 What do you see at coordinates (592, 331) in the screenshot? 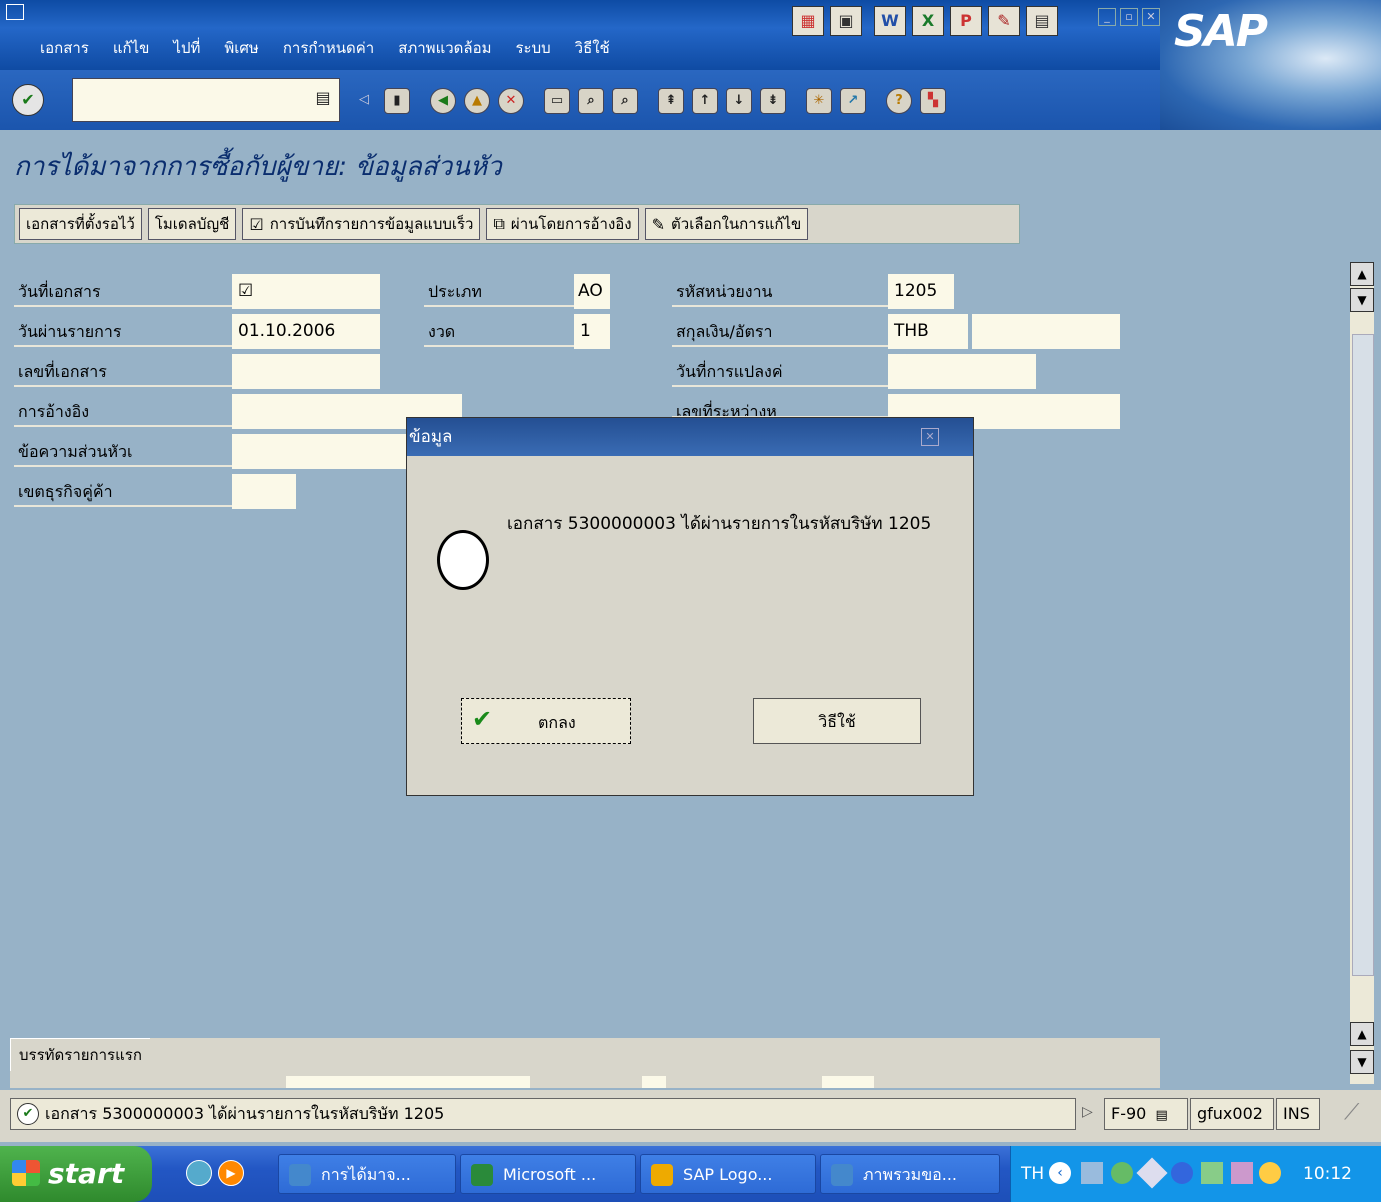
I see `period-field: 1` at bounding box center [592, 331].